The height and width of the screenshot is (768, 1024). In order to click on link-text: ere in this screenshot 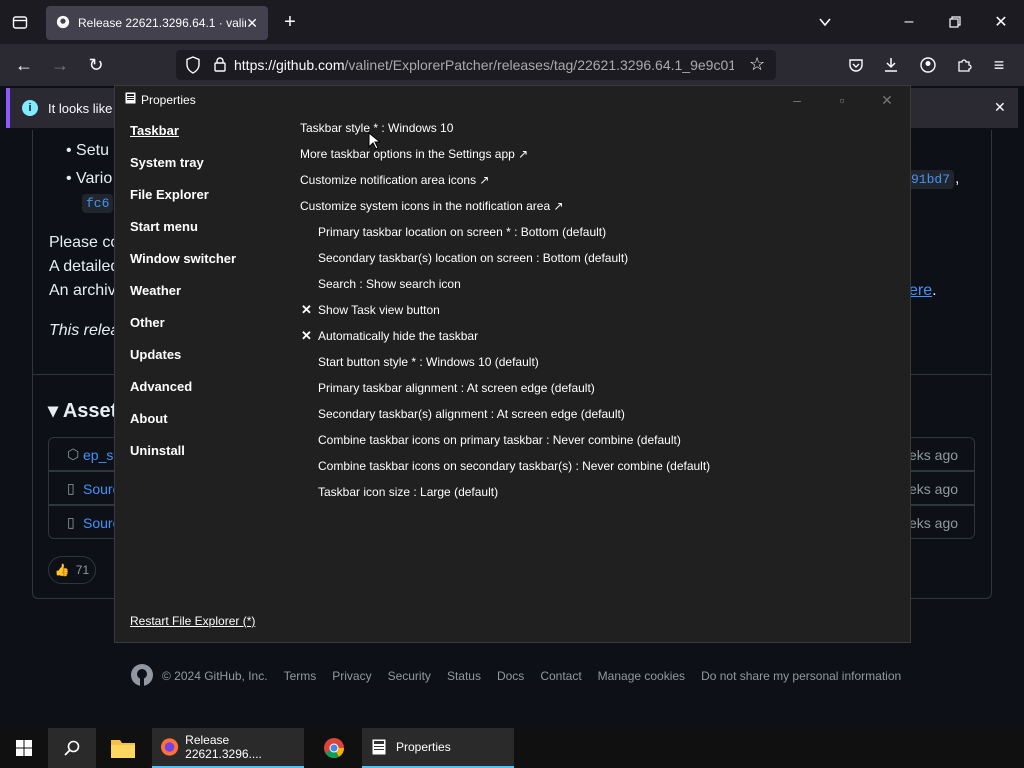, I will do `click(920, 290)`.